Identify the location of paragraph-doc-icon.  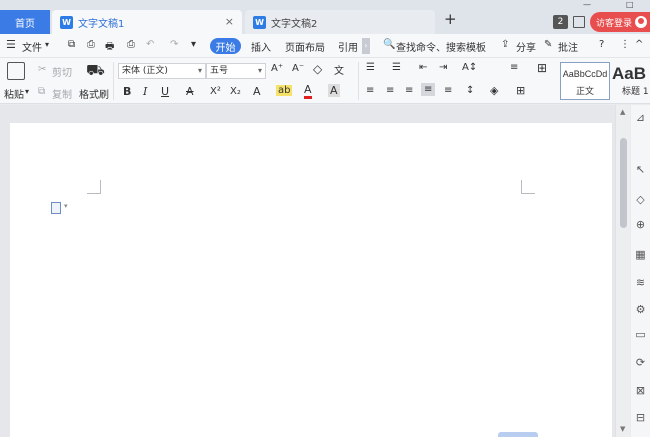
(56, 208).